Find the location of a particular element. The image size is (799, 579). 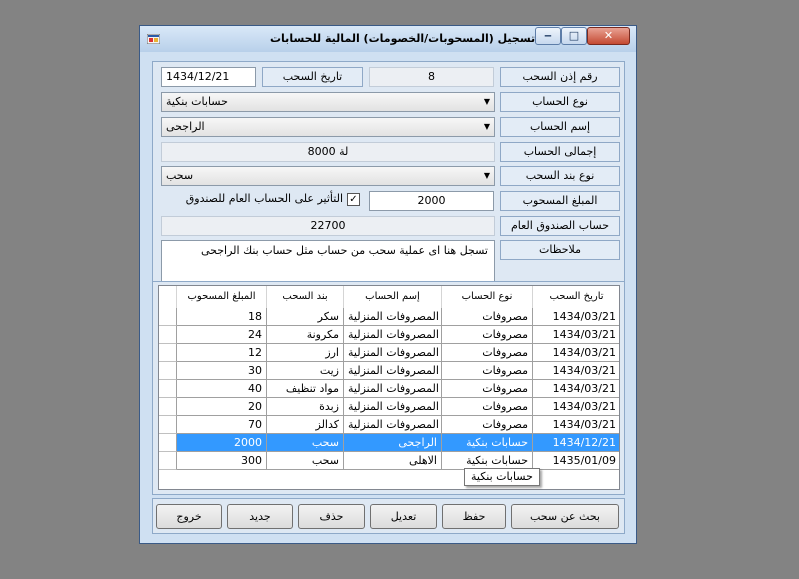

cell-date: 1434/12/21 is located at coordinates (576, 443).